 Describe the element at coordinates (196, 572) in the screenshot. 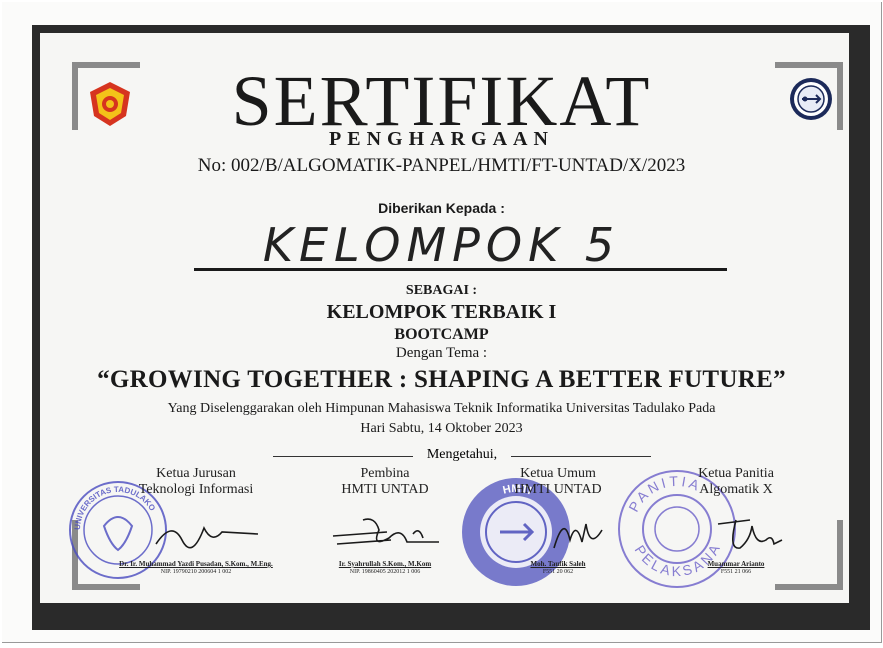

I see `signatory-id: NIP. 19790210 200604 1 002` at that location.